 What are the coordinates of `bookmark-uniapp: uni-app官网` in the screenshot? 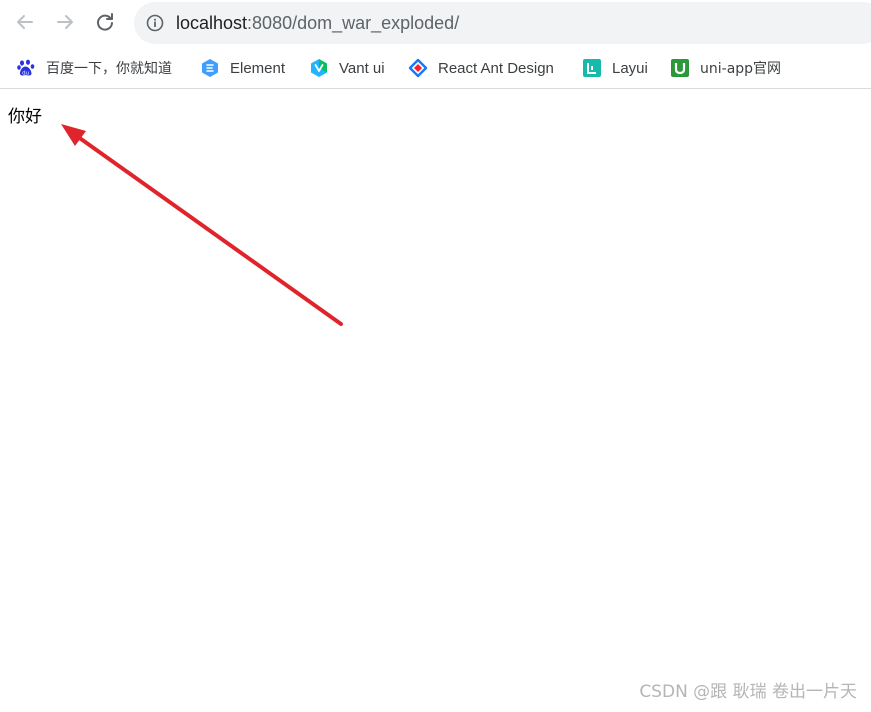 It's located at (725, 68).